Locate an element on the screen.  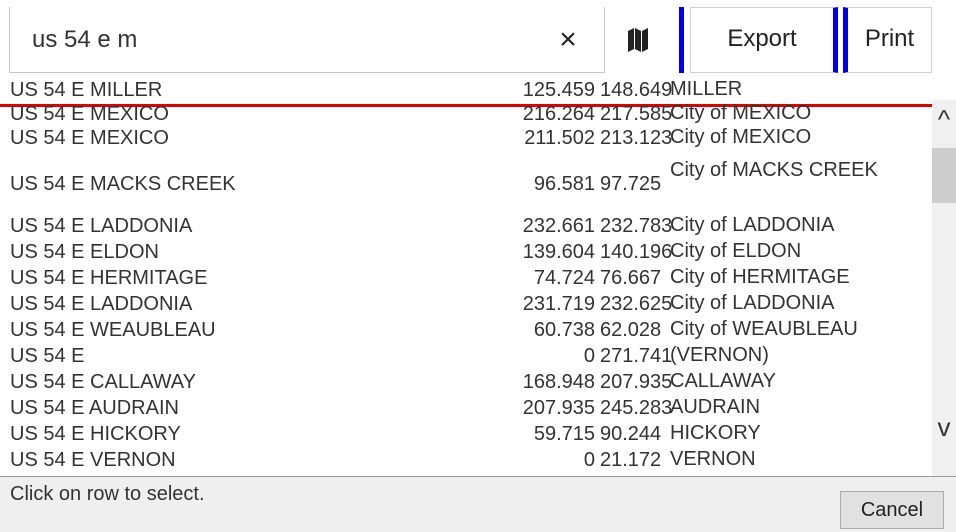
area-cell: City of HERMITAGE is located at coordinates (760, 277).